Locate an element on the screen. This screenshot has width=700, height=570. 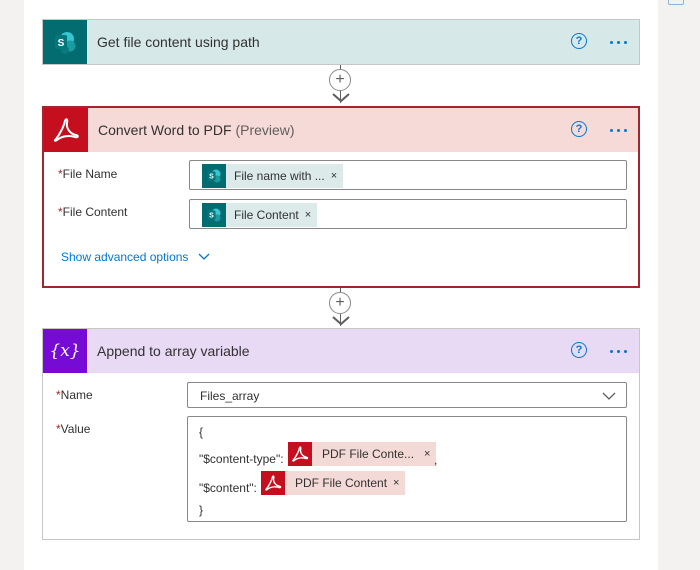
token-label: PDF File Content is located at coordinates (341, 483).